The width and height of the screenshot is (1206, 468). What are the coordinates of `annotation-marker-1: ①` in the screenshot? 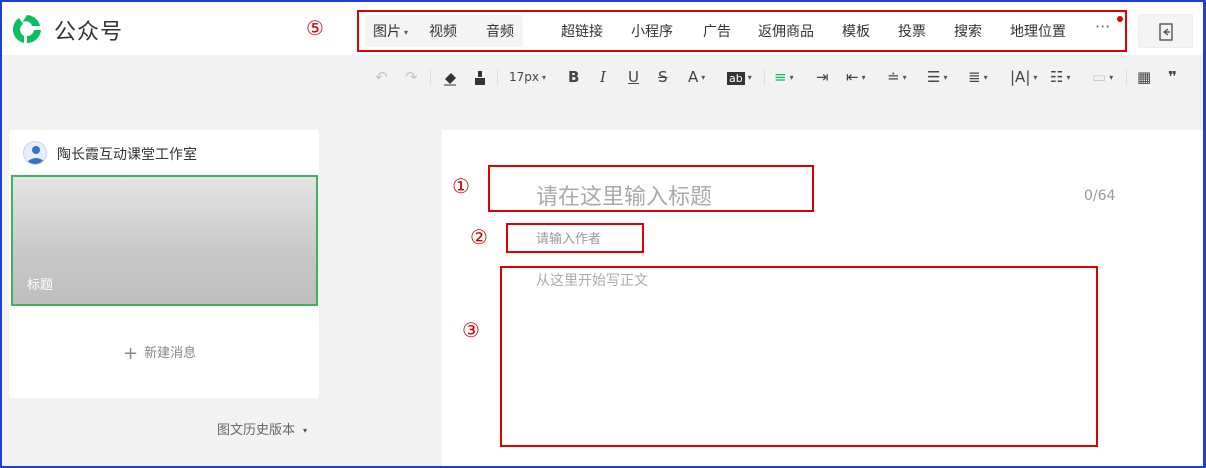 It's located at (461, 186).